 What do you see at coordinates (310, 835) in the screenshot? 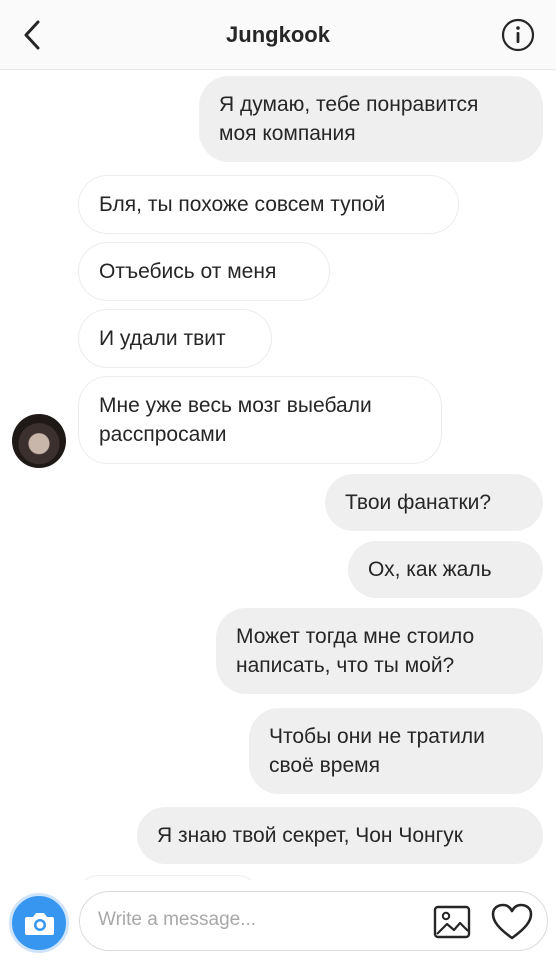
I see `message-line: Я знаю твой секрет, Чон Чонгук` at bounding box center [310, 835].